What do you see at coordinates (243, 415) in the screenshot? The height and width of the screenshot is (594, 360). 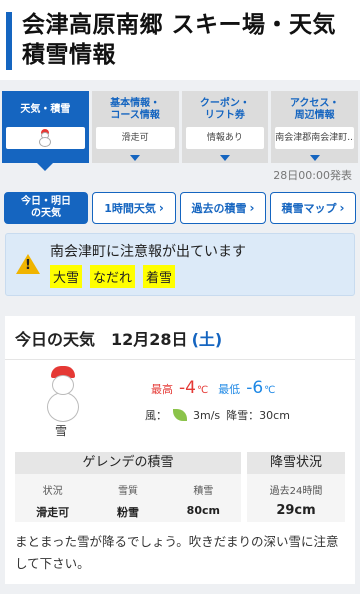 I see `snowfall-label: 降雪：` at bounding box center [243, 415].